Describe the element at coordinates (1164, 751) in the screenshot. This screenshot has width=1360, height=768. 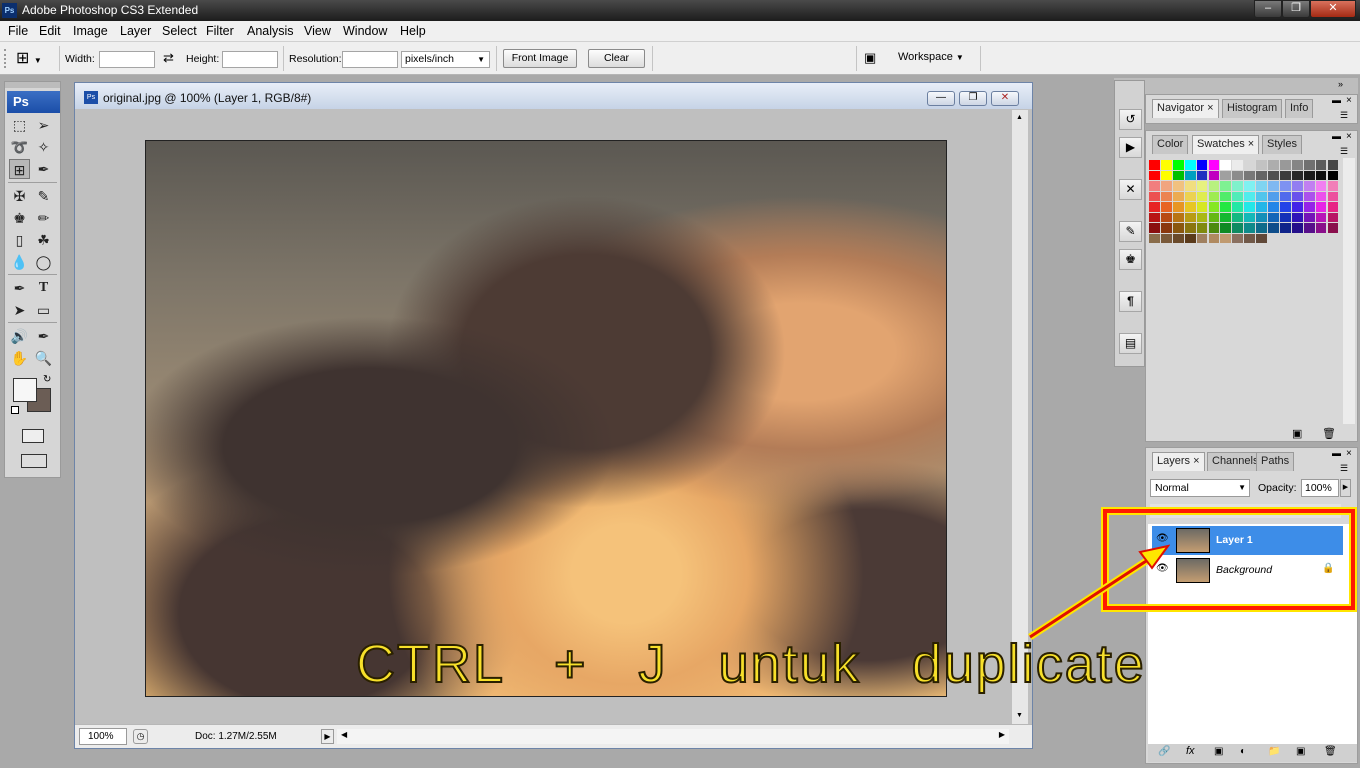
I see `link-layers-icon: 🔗` at that location.